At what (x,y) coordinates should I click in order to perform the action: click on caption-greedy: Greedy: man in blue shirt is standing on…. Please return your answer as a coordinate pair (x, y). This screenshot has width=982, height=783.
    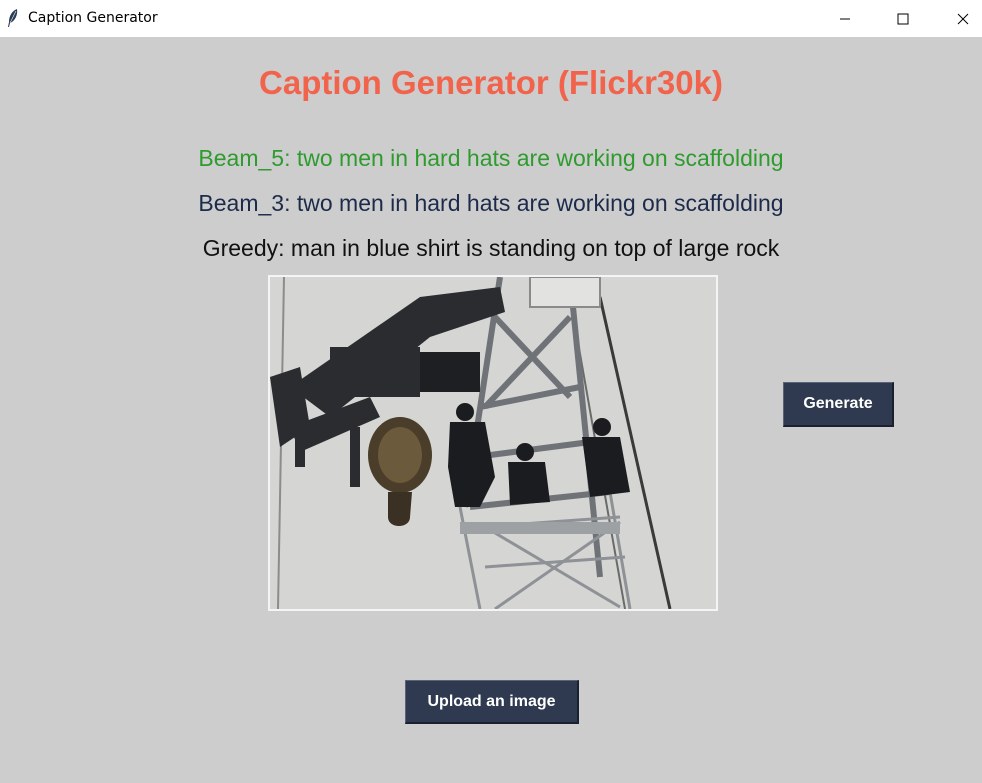
    Looking at the image, I should click on (491, 248).